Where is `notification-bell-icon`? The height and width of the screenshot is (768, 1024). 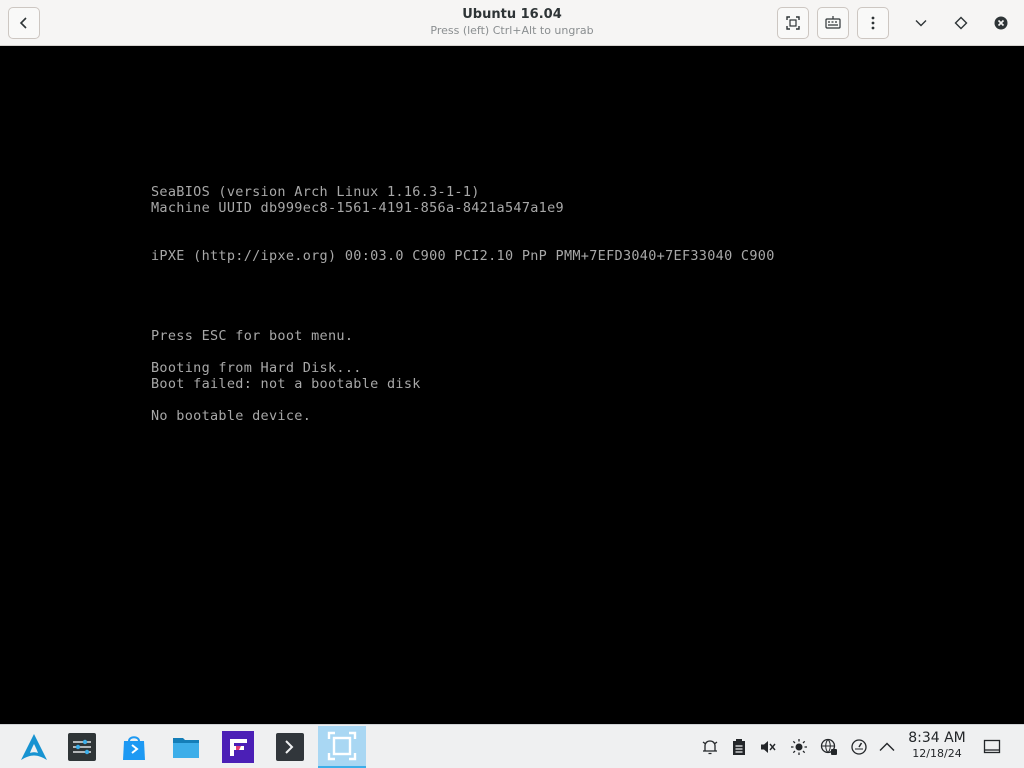
notification-bell-icon is located at coordinates (710, 747).